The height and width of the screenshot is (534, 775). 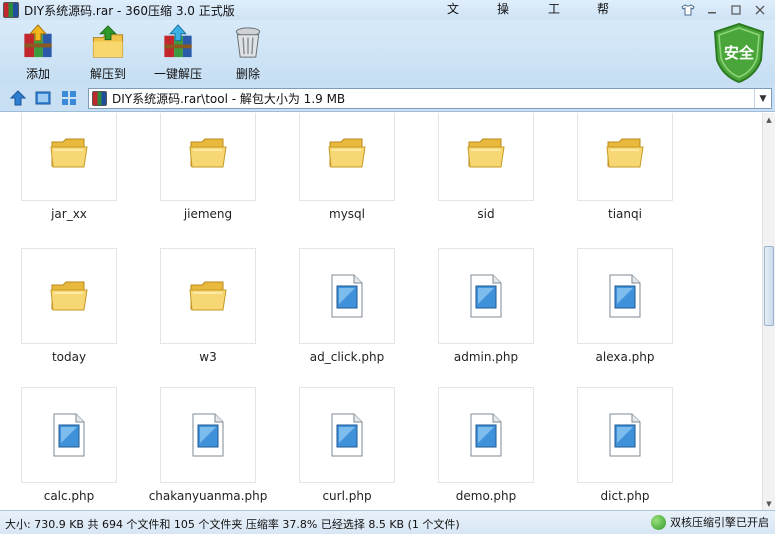 I want to click on file-name-label: admin.php, so click(x=486, y=357).